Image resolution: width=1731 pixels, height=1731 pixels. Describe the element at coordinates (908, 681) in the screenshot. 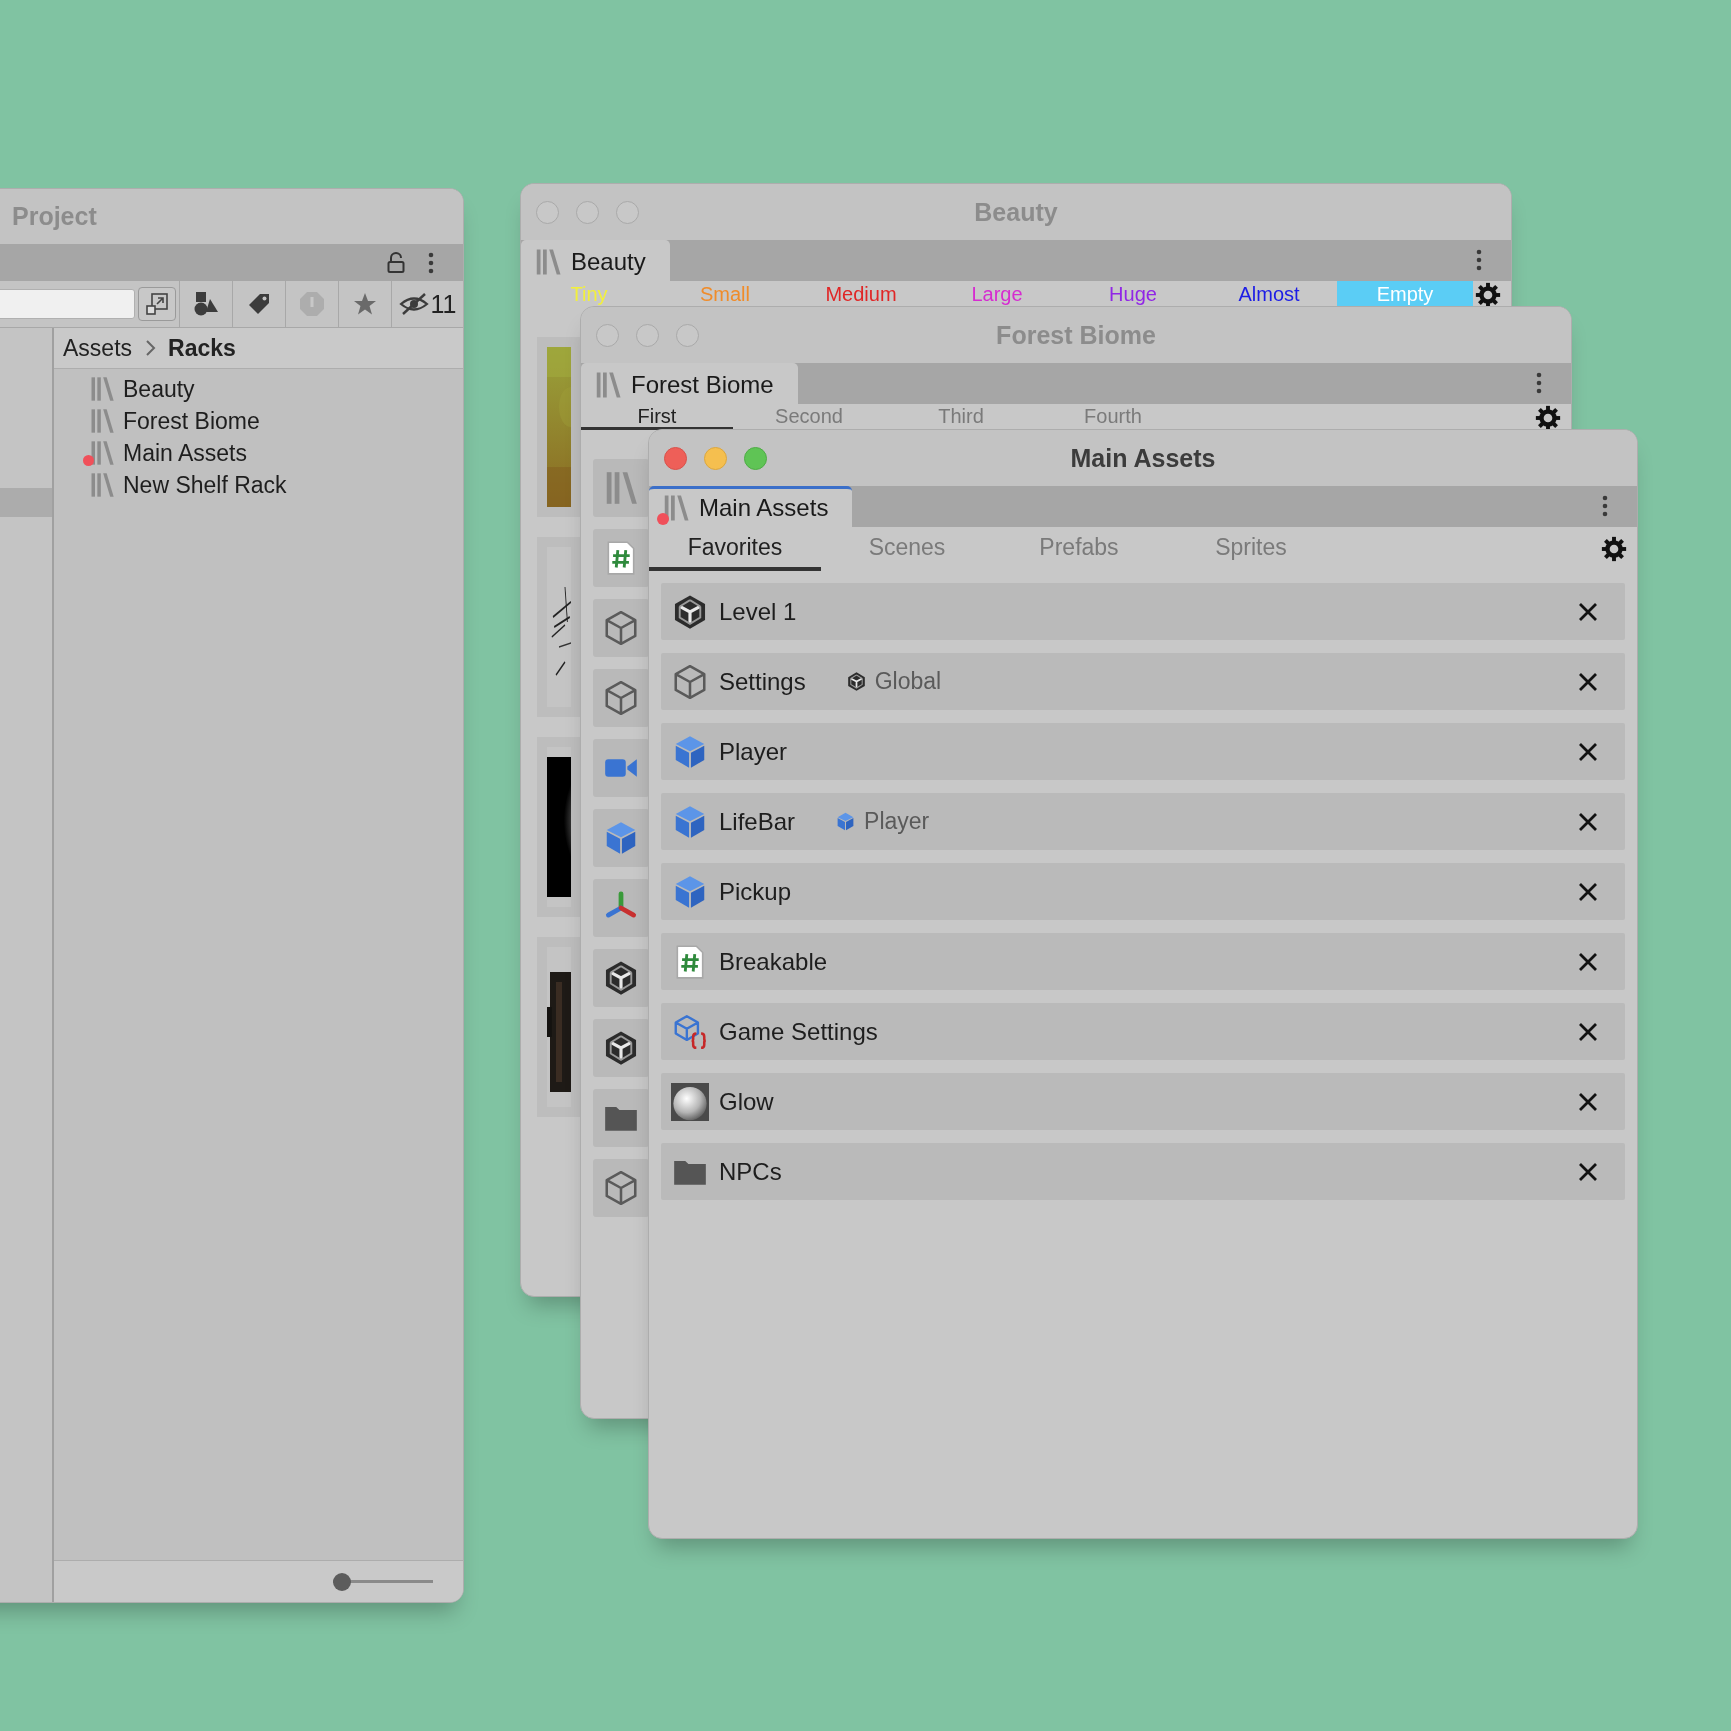

I see `context-label: Global` at that location.